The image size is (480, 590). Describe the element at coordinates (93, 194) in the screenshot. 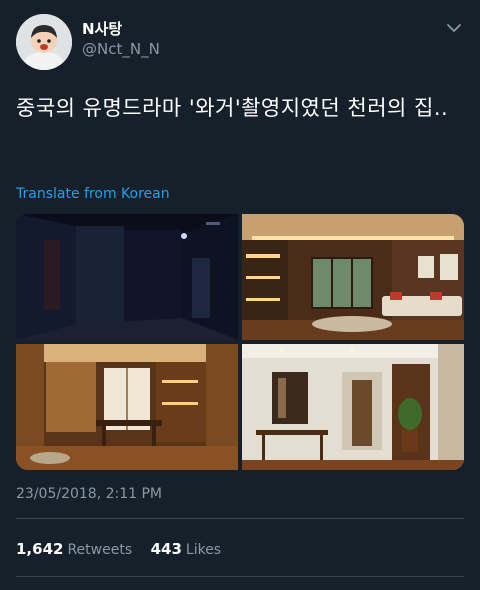

I see `translate-link: Translate from Korean` at that location.